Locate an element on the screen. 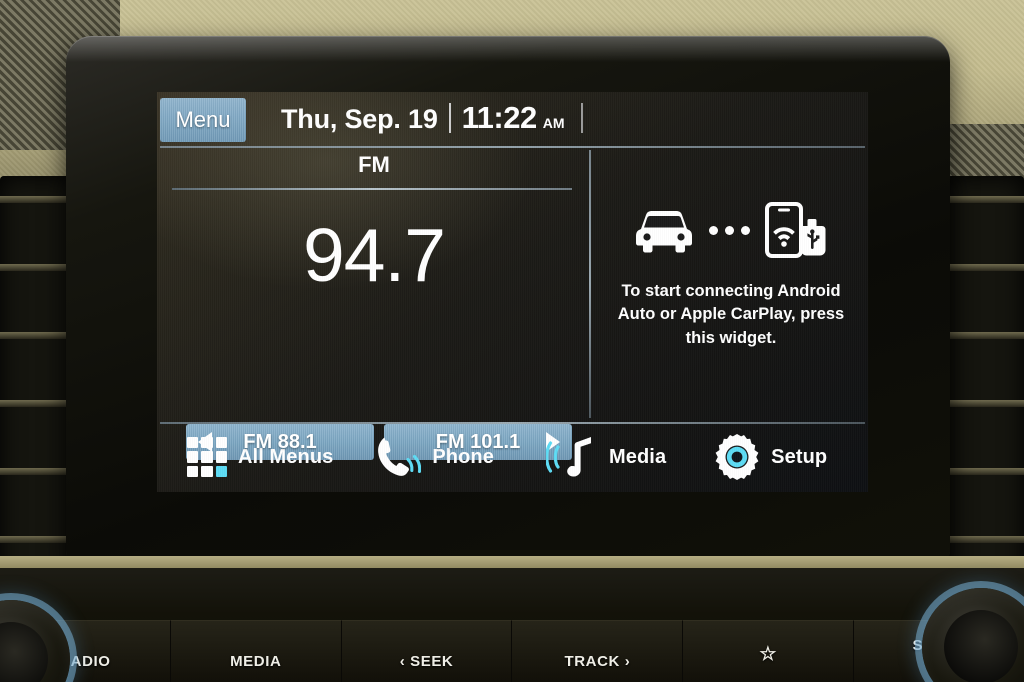 The width and height of the screenshot is (1024, 682). smartphone-wifi-icon is located at coordinates (794, 230).